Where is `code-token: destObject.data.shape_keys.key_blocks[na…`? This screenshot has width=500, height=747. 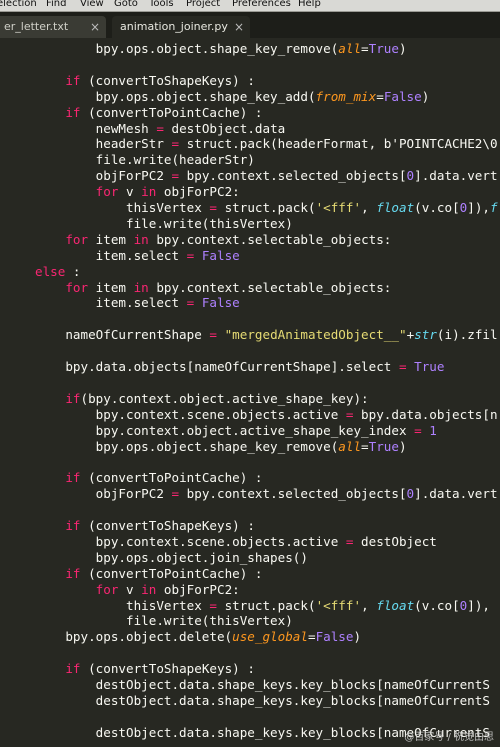 code-token: destObject.data.shape_keys.key_blocks[na… is located at coordinates (262, 684).